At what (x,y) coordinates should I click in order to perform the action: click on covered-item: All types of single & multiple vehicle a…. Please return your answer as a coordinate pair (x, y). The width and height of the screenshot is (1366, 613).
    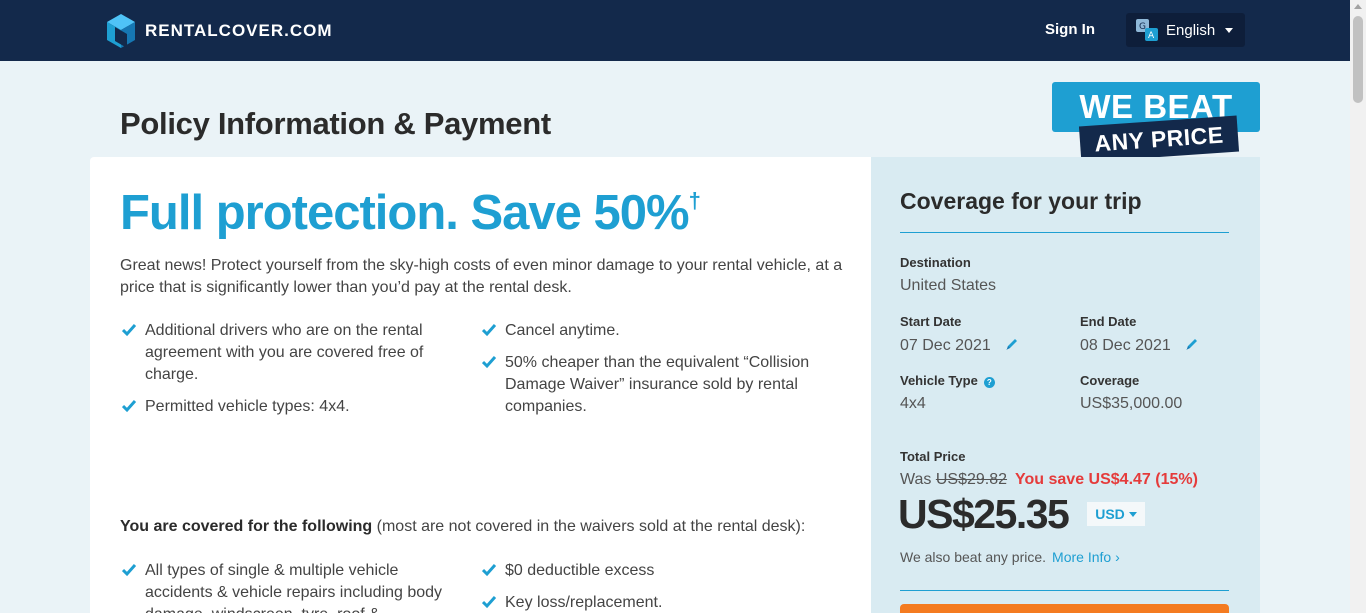
    Looking at the image, I should click on (295, 586).